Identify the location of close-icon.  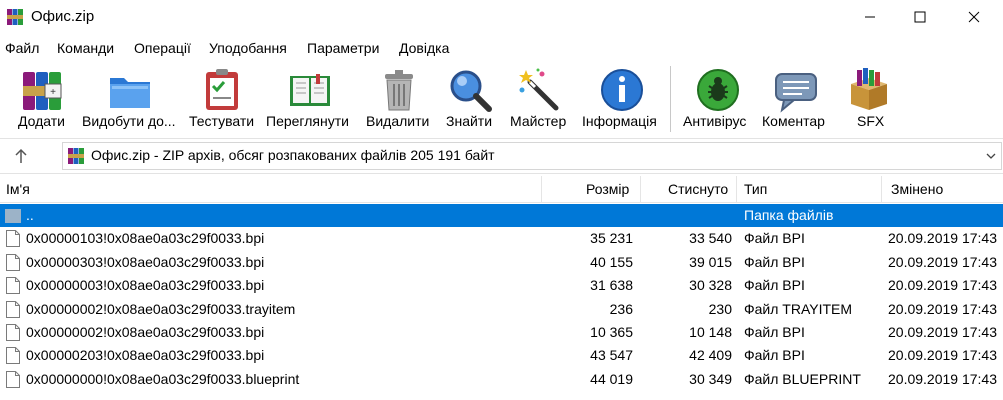
(974, 17).